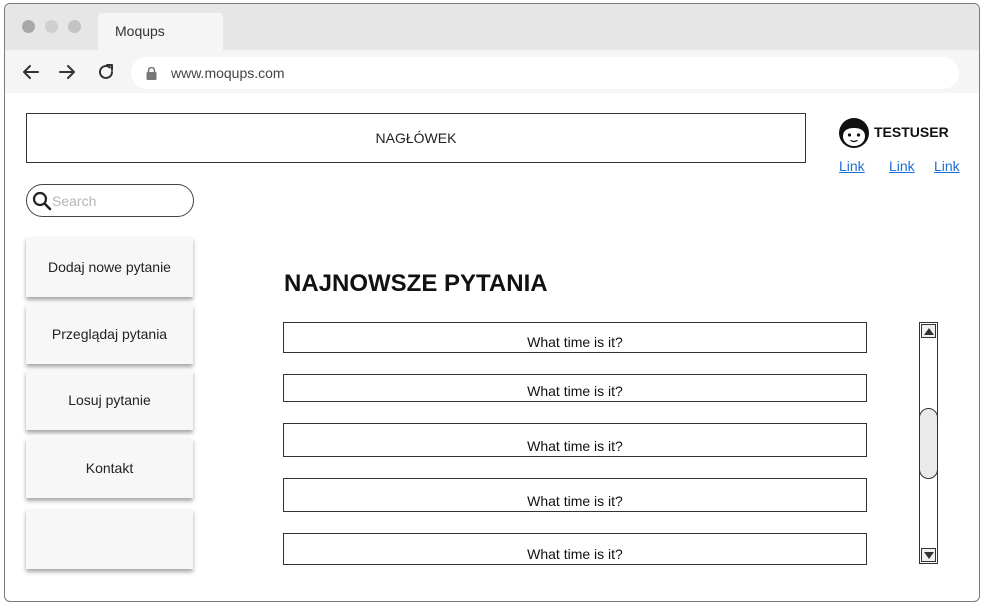  Describe the element at coordinates (911, 132) in the screenshot. I see `username: TESTUSER` at that location.